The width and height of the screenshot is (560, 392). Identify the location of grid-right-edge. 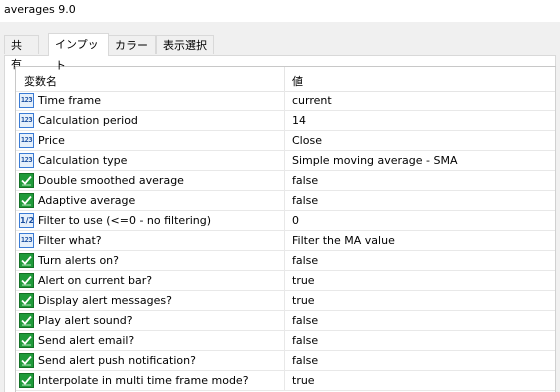
(555, 229).